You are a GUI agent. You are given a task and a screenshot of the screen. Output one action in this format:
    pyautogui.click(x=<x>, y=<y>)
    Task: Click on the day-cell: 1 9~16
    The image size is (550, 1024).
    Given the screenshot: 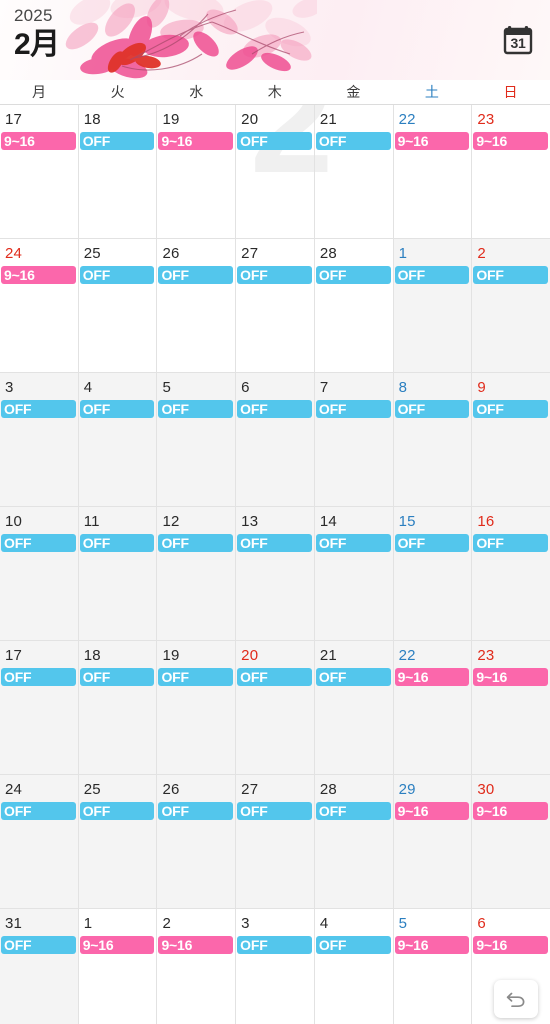 What is the action you would take?
    pyautogui.click(x=118, y=966)
    